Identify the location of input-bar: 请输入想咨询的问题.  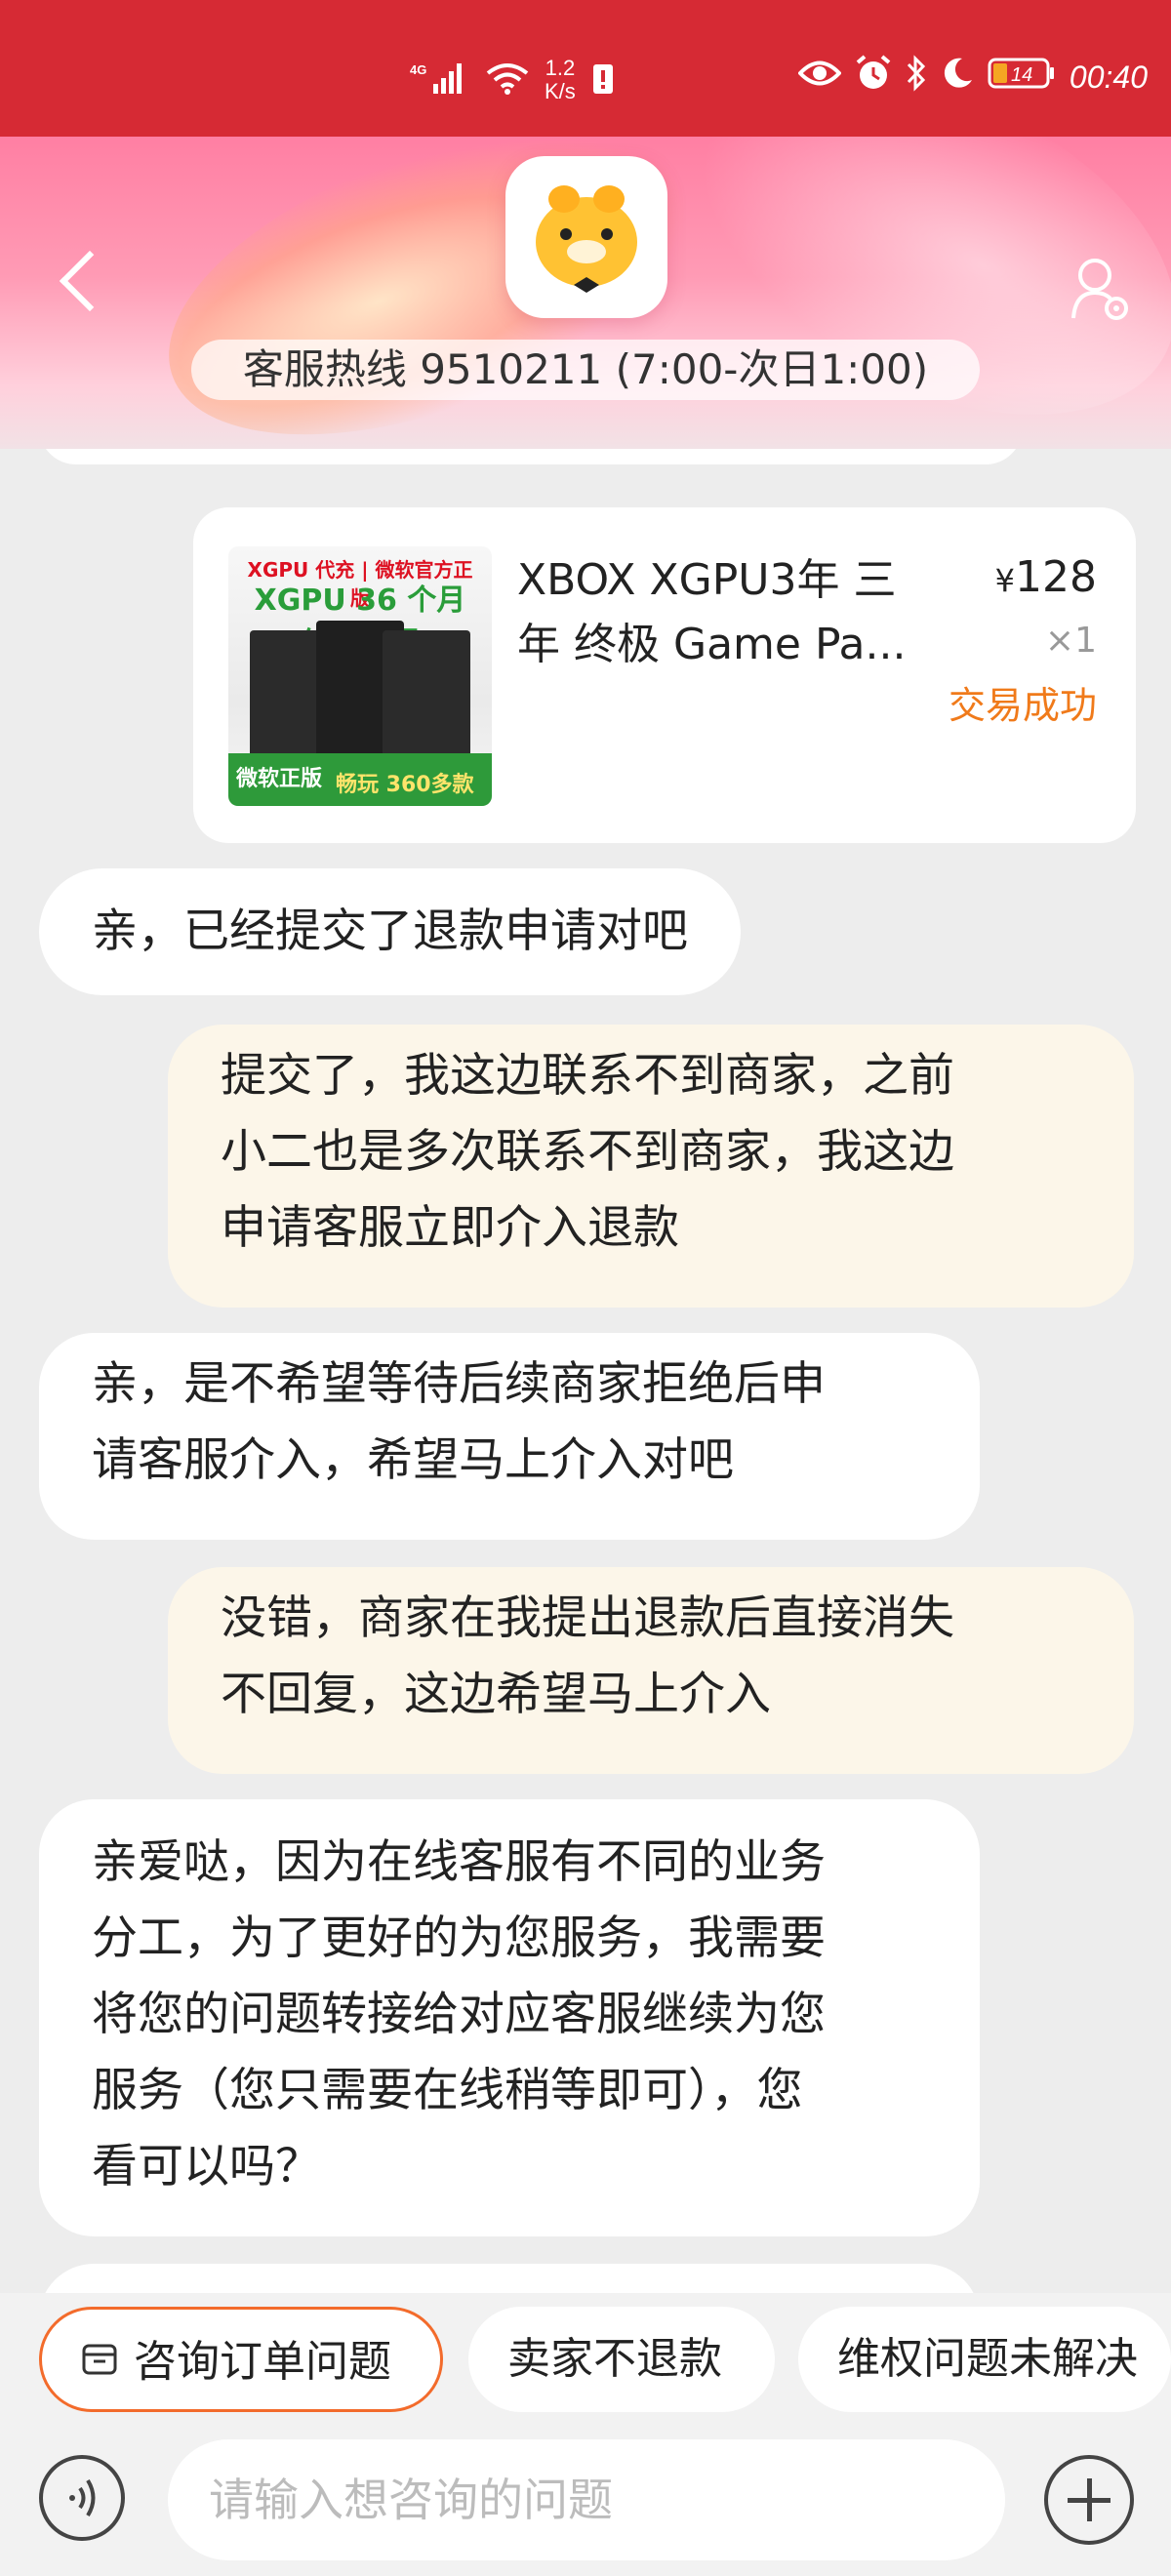
(585, 2498).